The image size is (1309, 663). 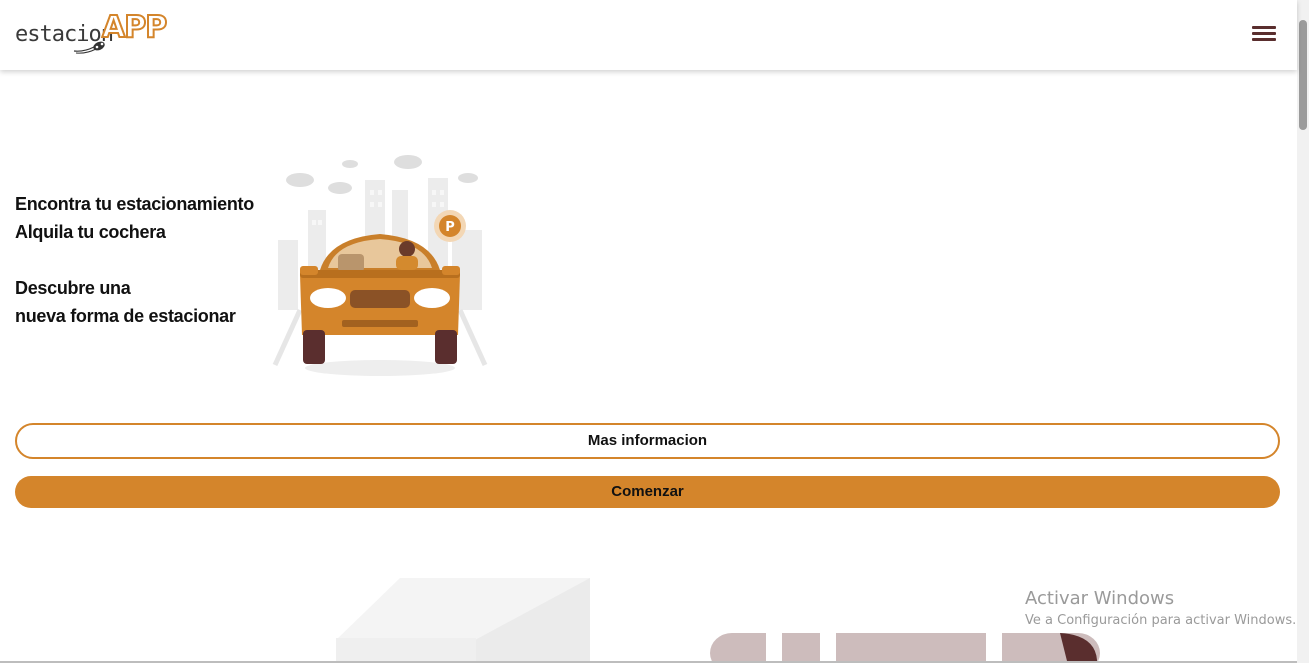 What do you see at coordinates (134, 204) in the screenshot?
I see `hero-line-find: Encontra tu estacionamiento` at bounding box center [134, 204].